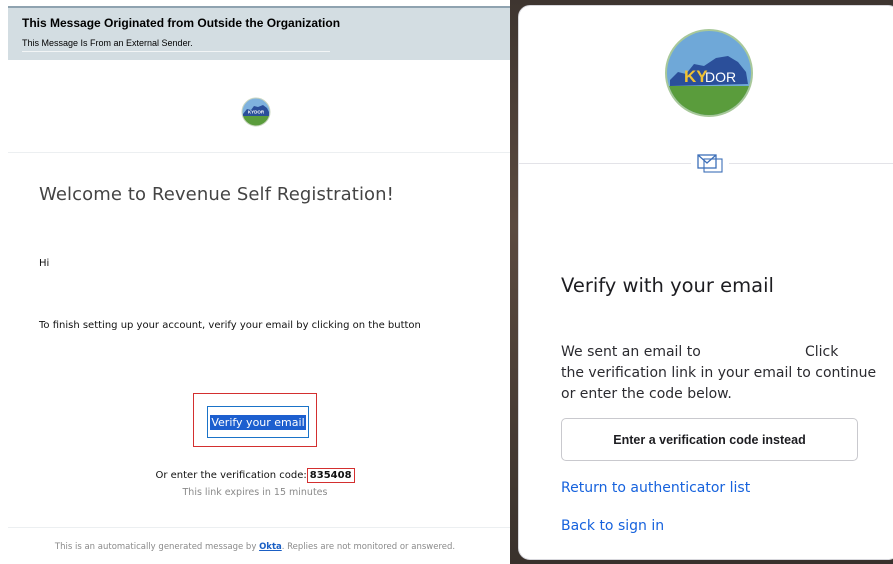  What do you see at coordinates (330, 475) in the screenshot?
I see `verification-code: 835408` at bounding box center [330, 475].